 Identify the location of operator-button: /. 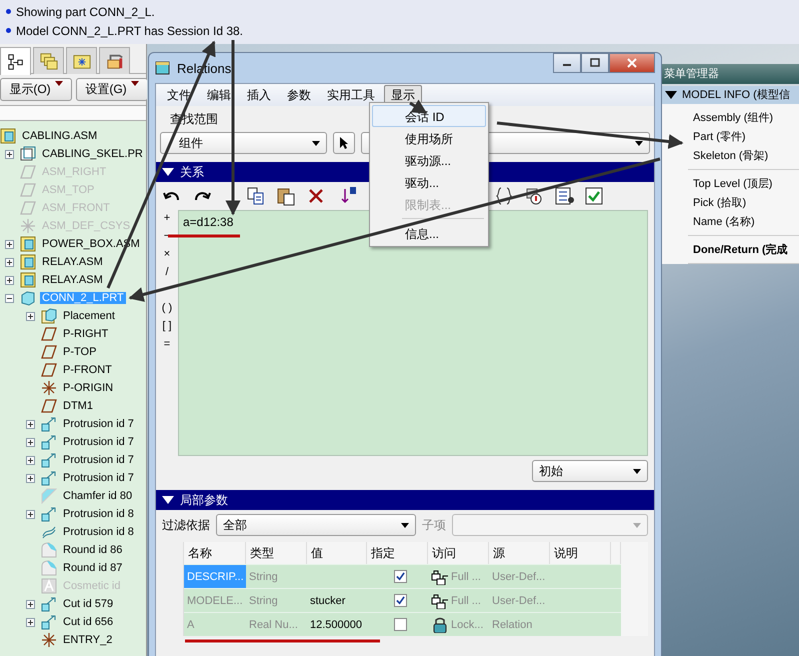
(167, 275).